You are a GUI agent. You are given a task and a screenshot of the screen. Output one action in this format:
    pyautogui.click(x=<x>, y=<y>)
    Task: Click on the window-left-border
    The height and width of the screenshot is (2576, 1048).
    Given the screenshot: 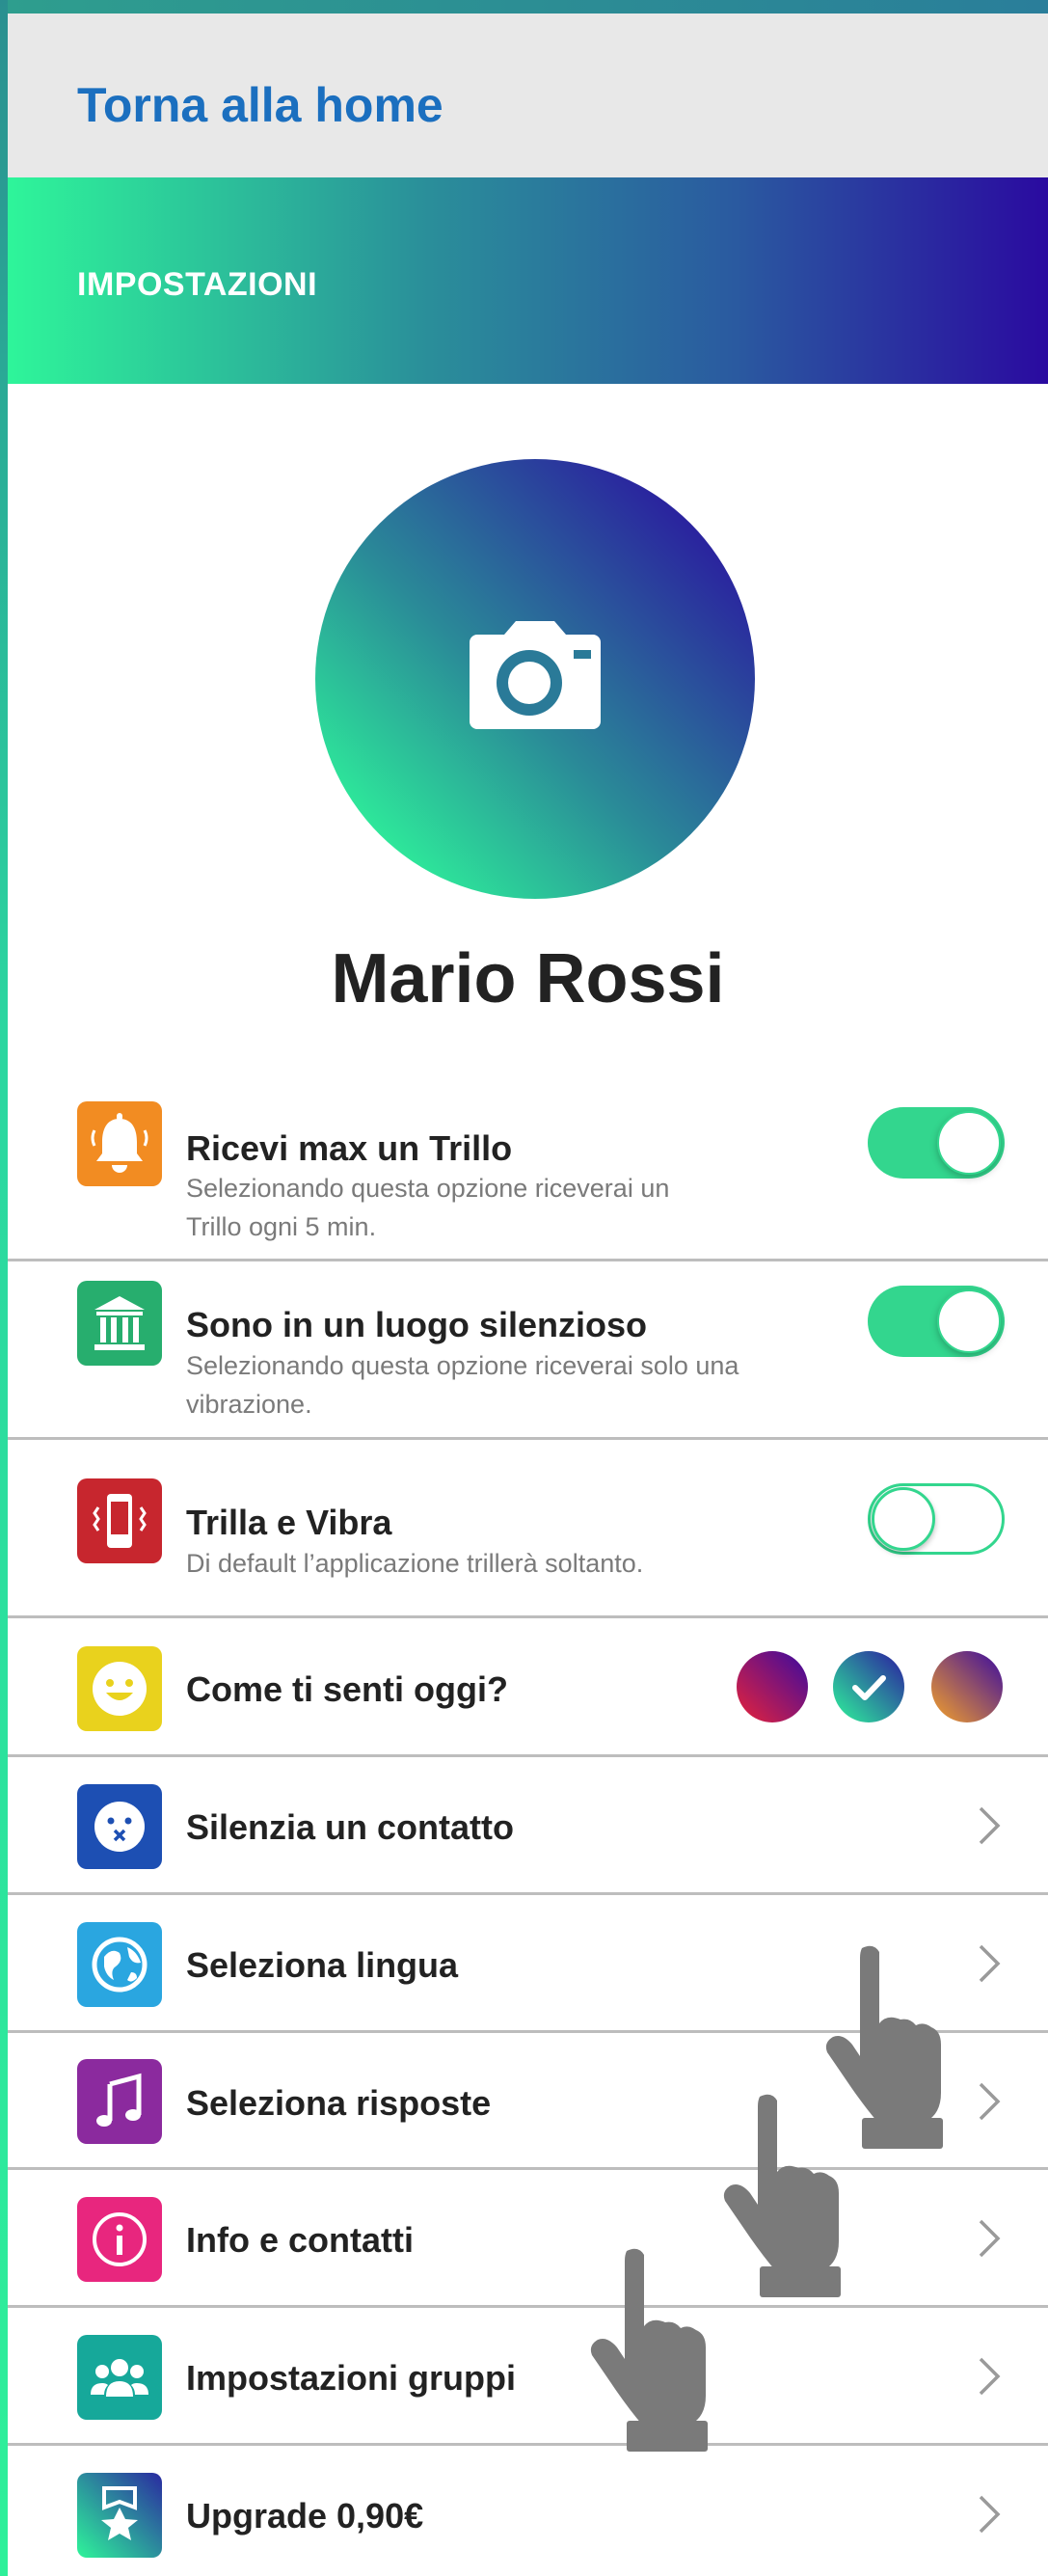 What is the action you would take?
    pyautogui.click(x=4, y=1288)
    